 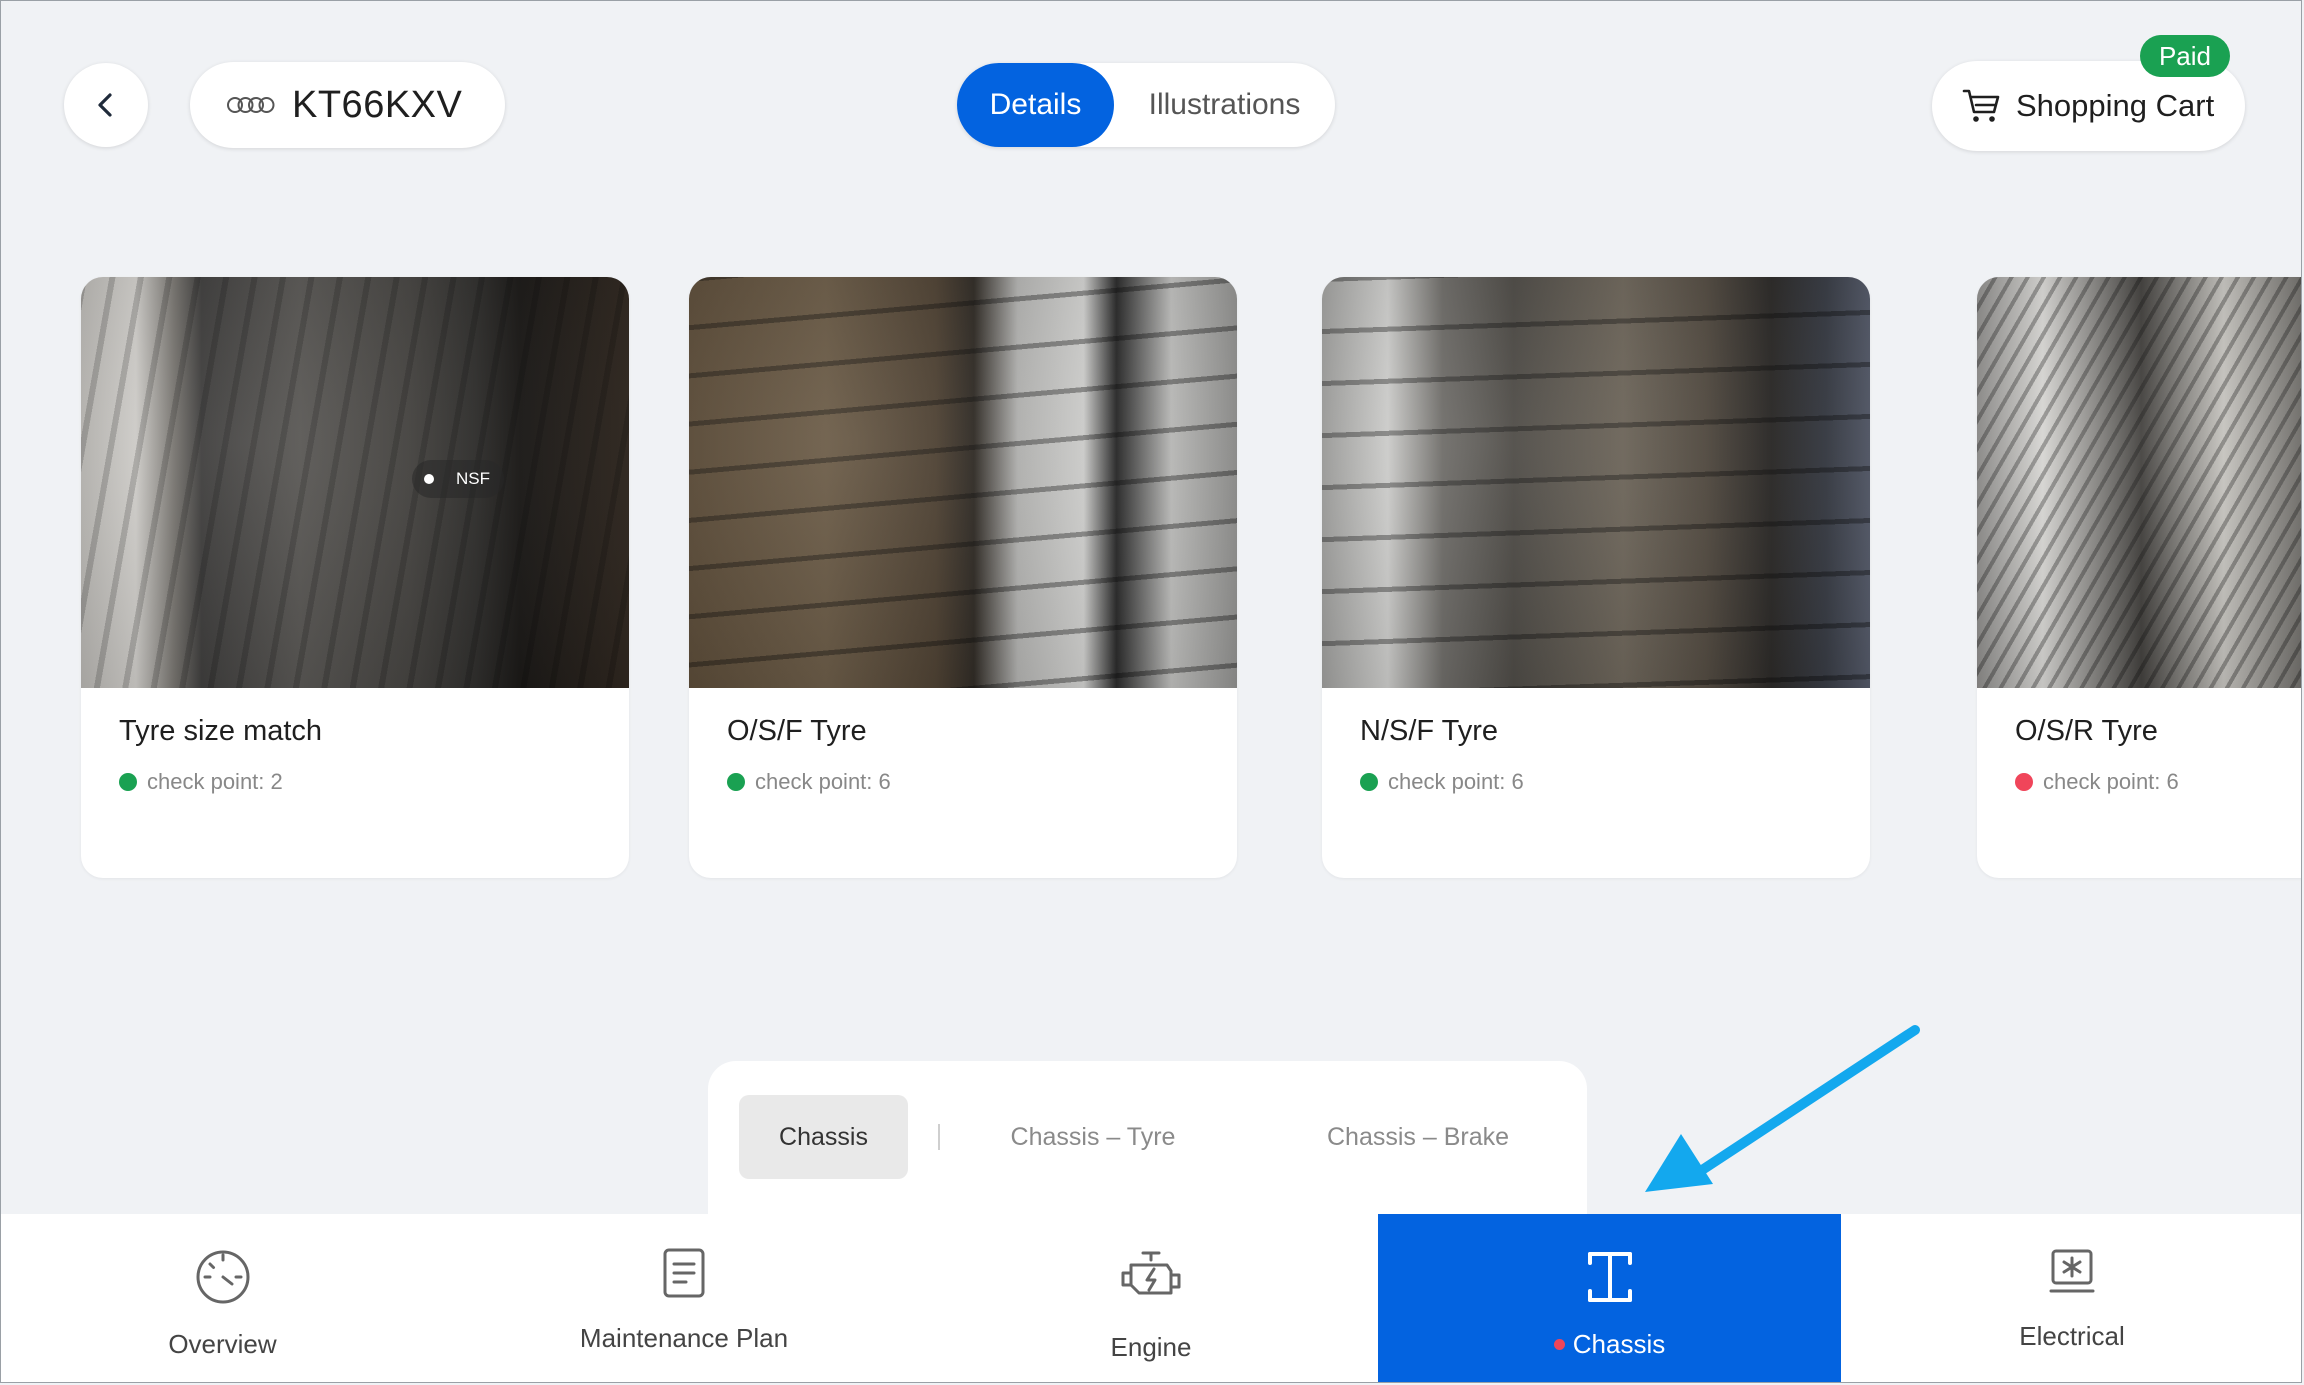 What do you see at coordinates (251, 105) in the screenshot?
I see `audi-logo-icon` at bounding box center [251, 105].